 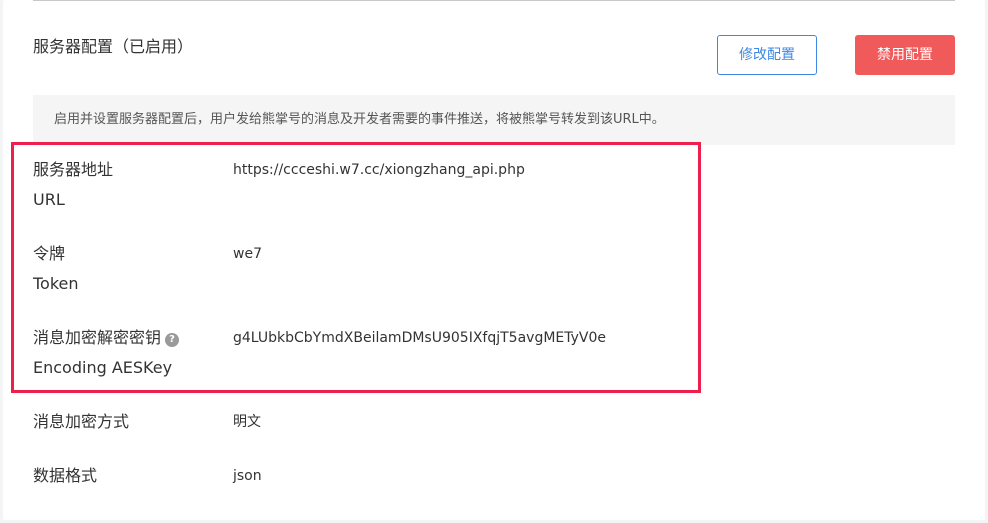 I want to click on data-format-value: json, so click(x=247, y=476).